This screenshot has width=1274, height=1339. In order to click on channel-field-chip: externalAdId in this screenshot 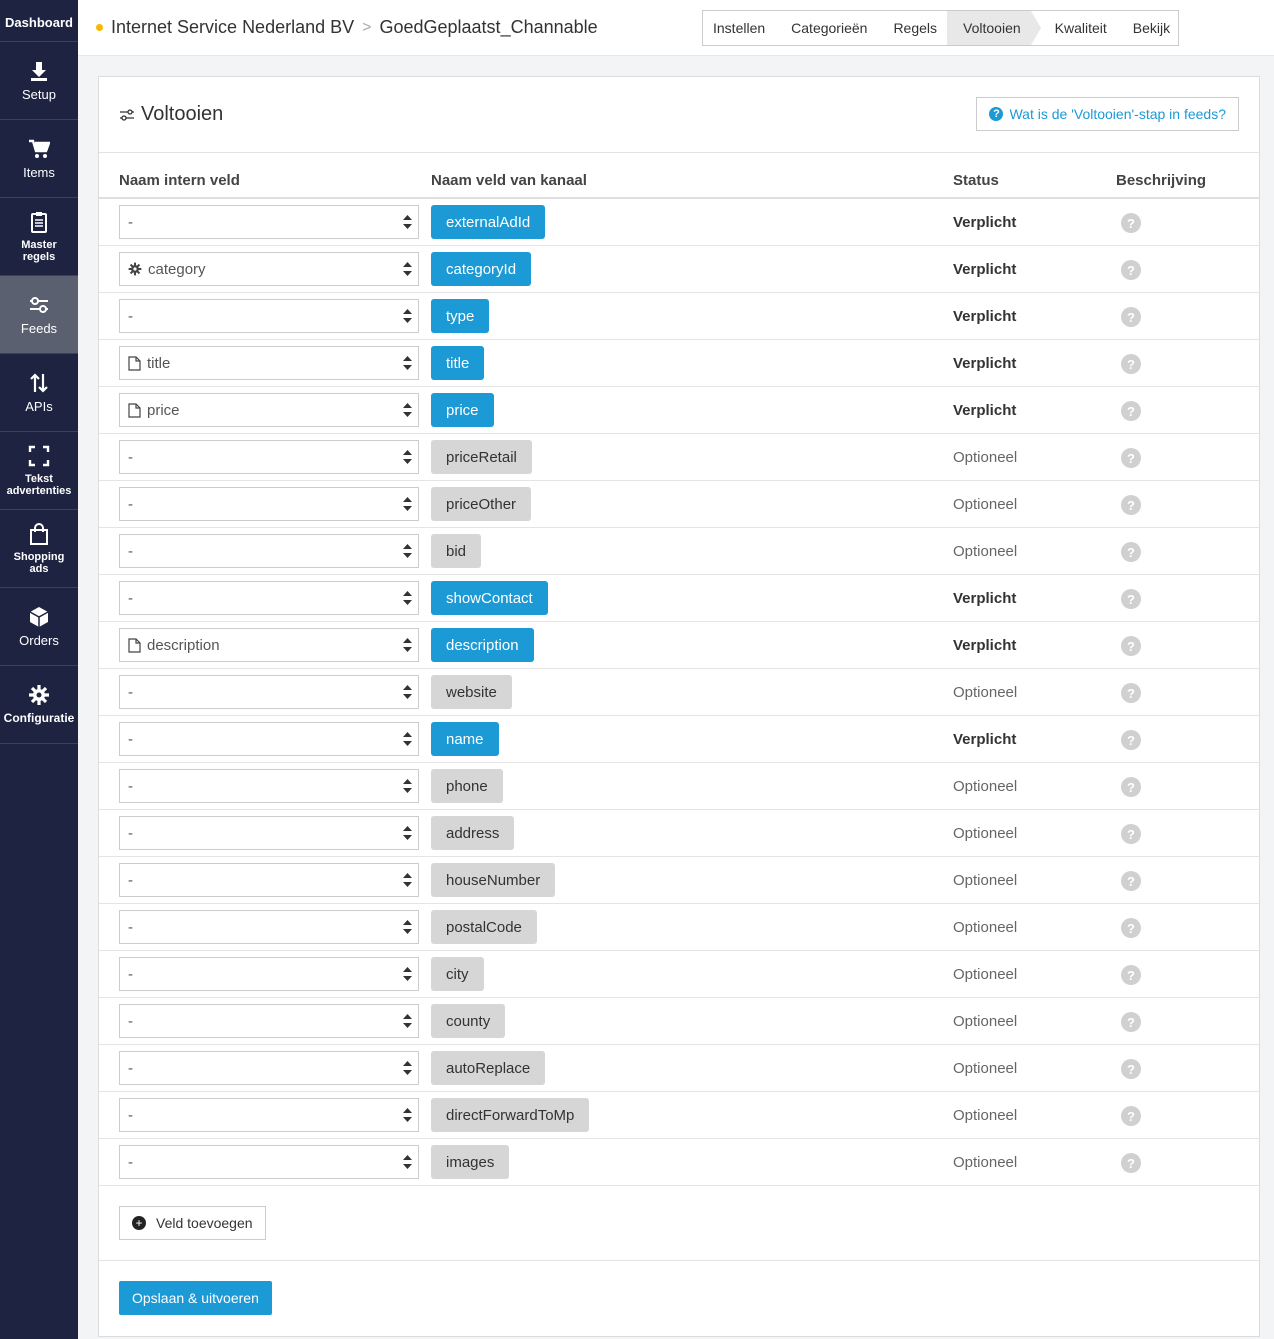, I will do `click(488, 222)`.